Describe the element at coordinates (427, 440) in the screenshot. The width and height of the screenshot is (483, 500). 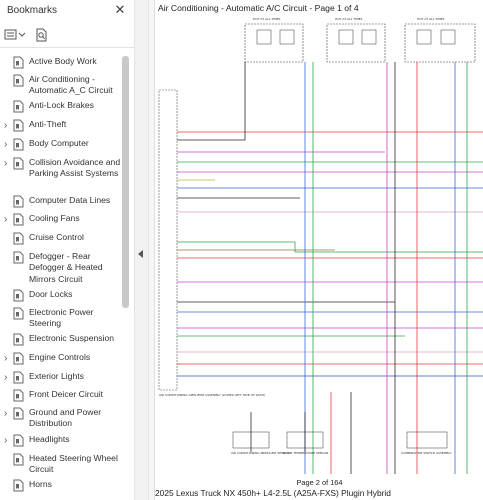
I see `combination-switch` at that location.